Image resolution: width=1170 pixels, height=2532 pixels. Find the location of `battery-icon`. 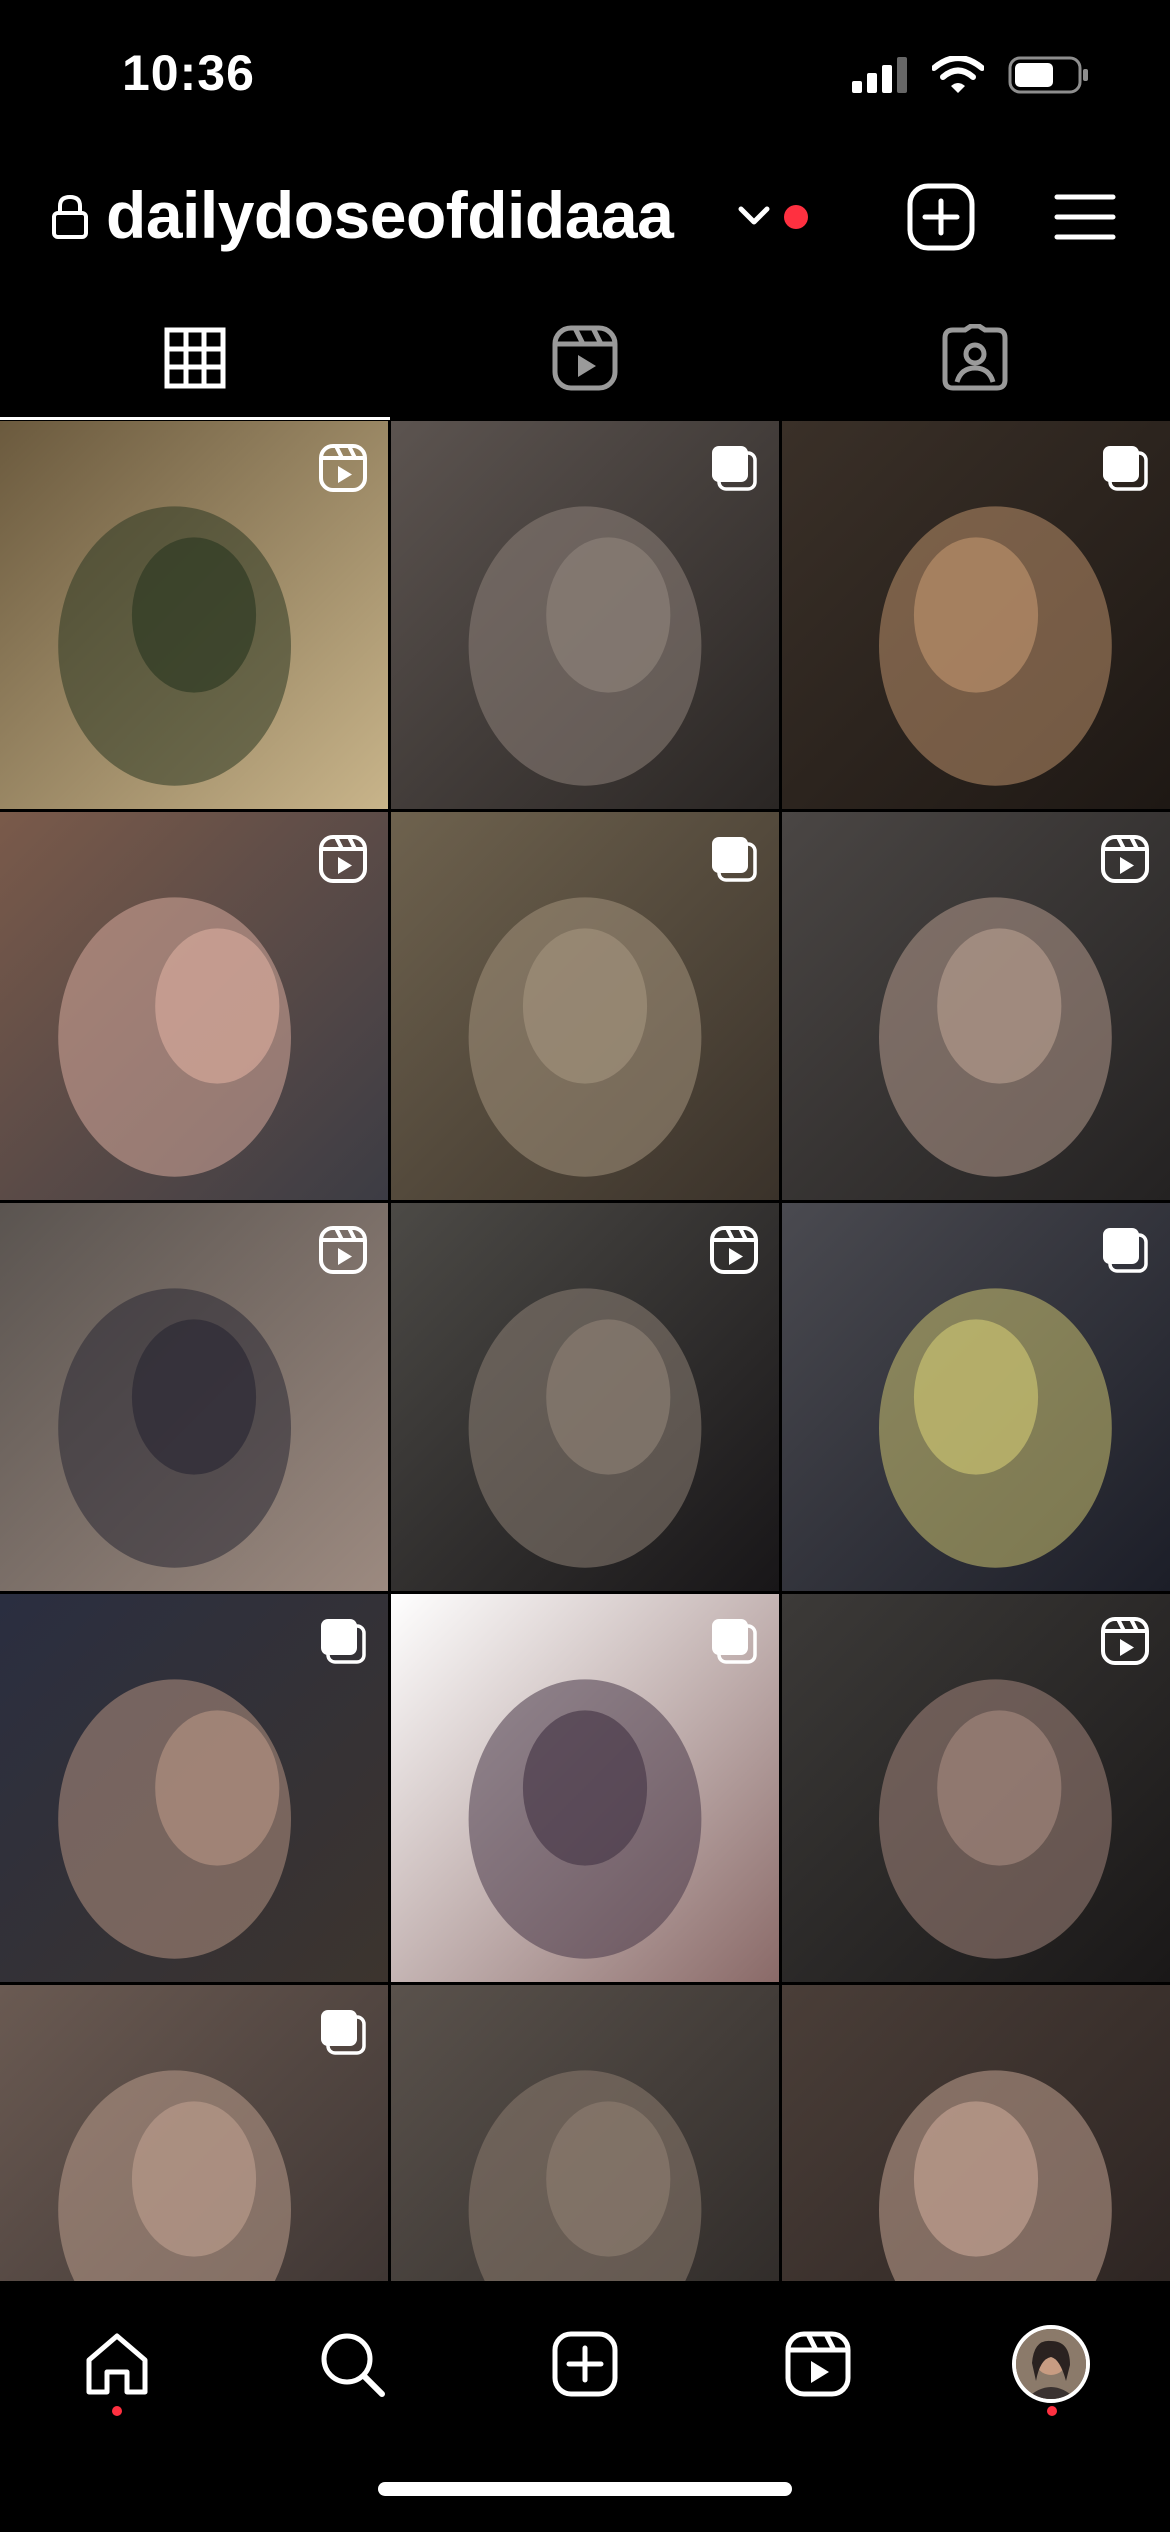

battery-icon is located at coordinates (1048, 75).